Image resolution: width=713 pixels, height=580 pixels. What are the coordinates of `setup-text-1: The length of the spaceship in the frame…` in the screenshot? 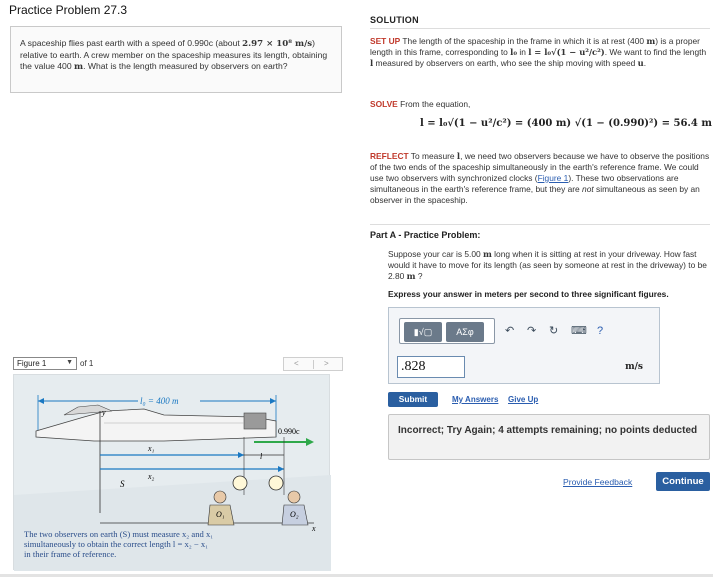 It's located at (523, 41).